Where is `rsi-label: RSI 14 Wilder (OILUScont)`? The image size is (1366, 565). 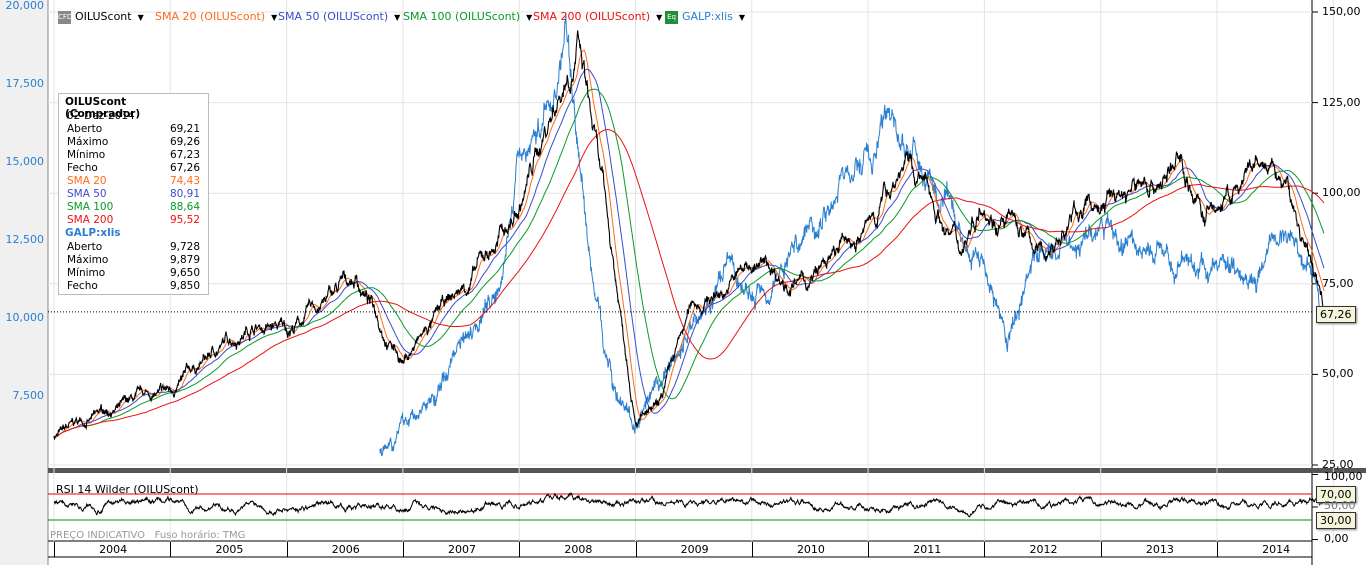
rsi-label: RSI 14 Wilder (OILUScont) is located at coordinates (127, 489).